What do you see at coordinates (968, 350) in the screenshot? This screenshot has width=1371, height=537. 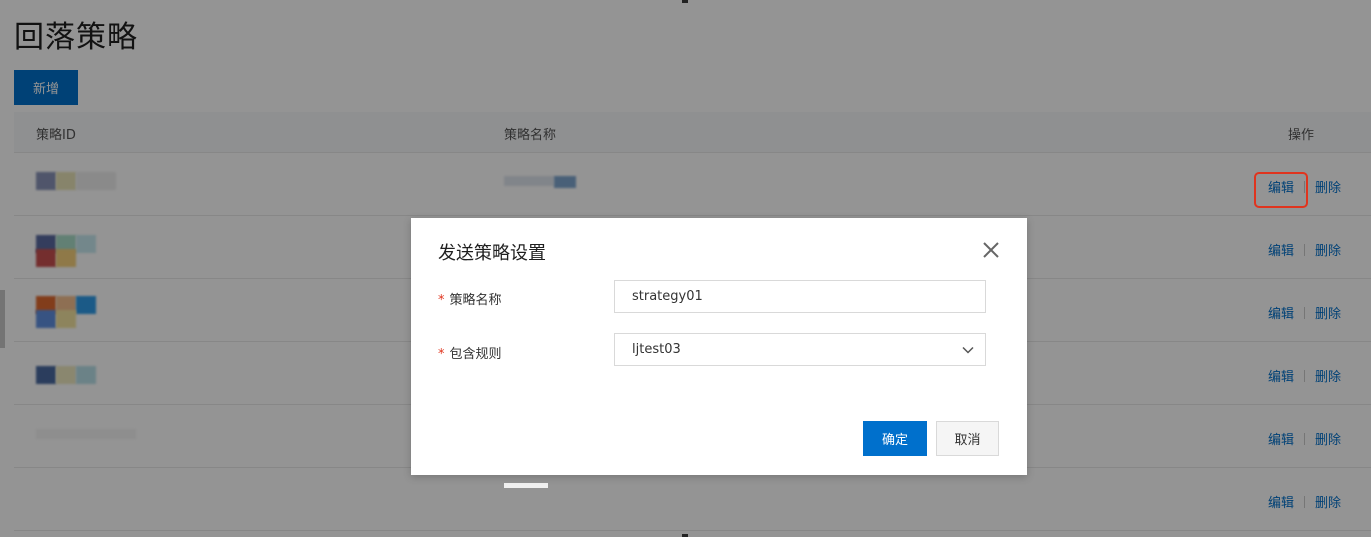 I see `chevron-down-icon` at bounding box center [968, 350].